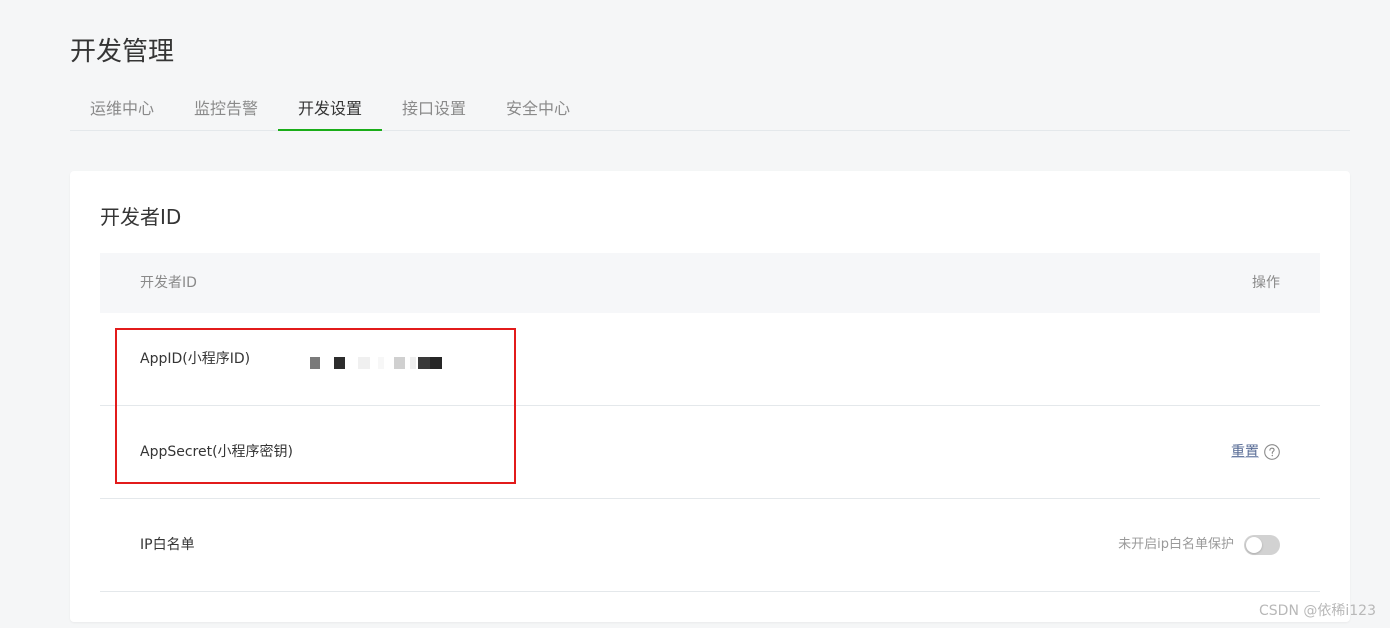  I want to click on ip-whitelist-status: 未开启ip白名单保护, so click(1176, 544).